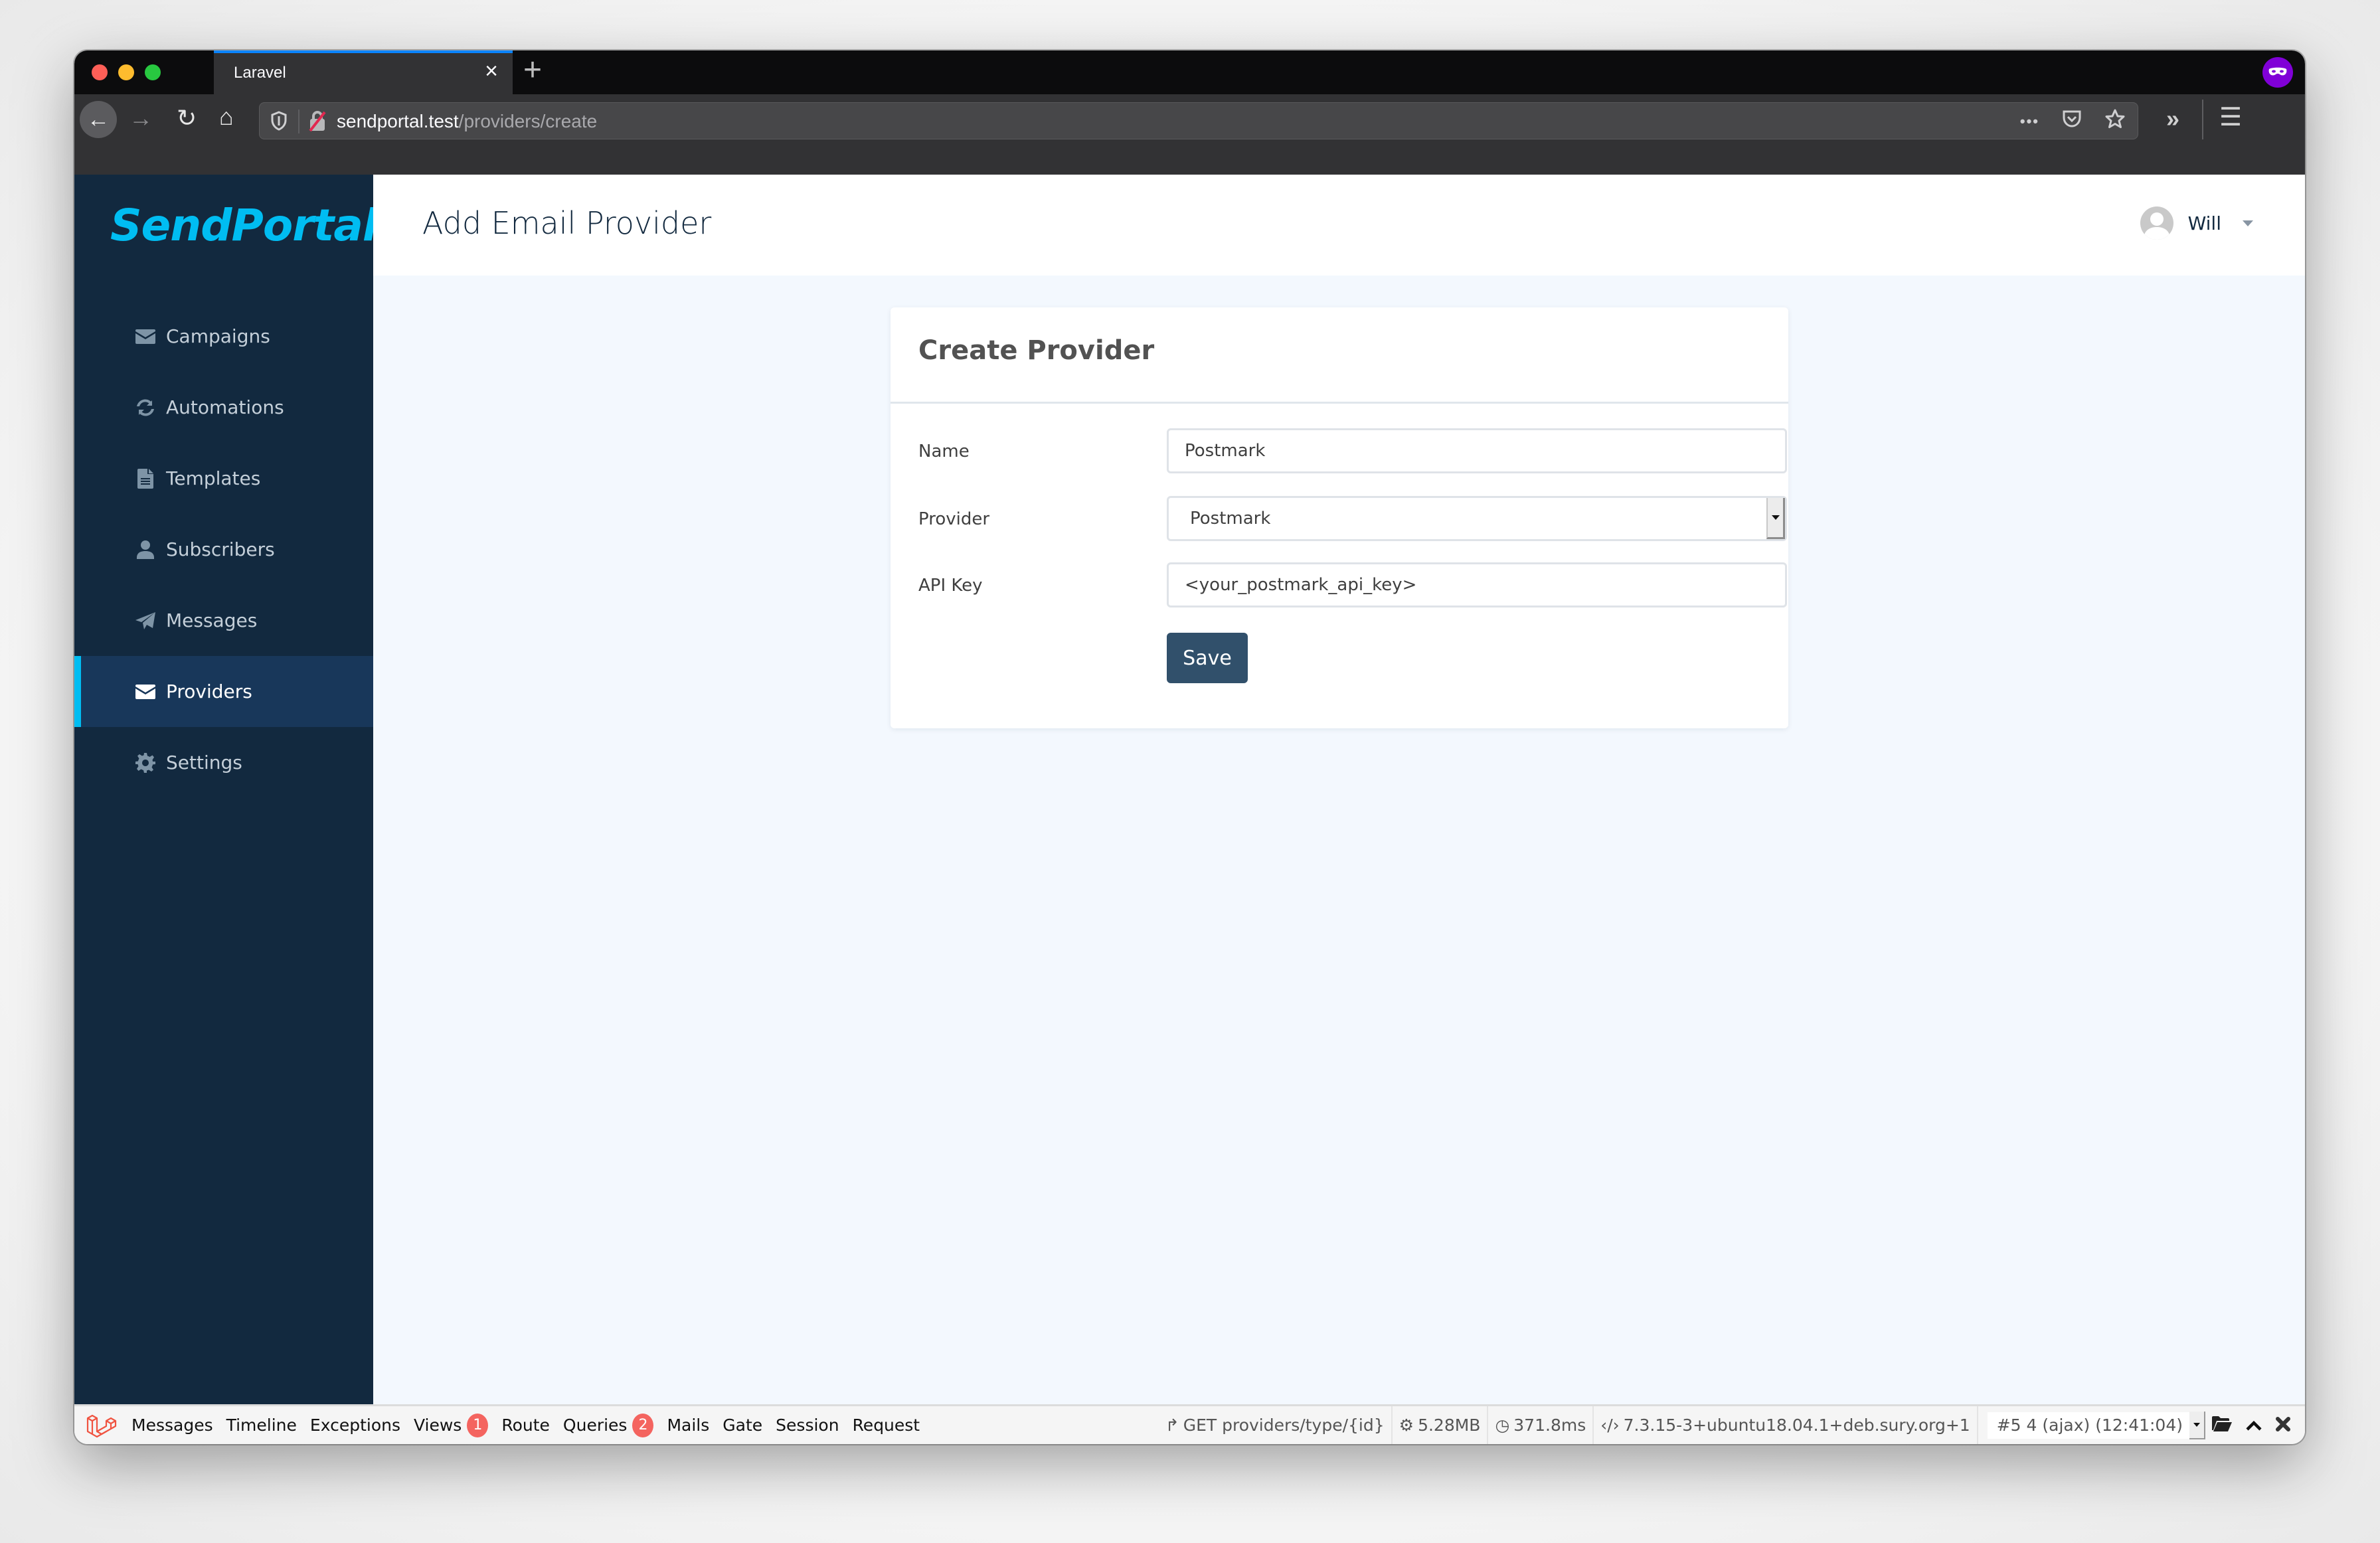 The height and width of the screenshot is (1543, 2380). Describe the element at coordinates (2277, 72) in the screenshot. I see `private-browsing-mask-icon` at that location.